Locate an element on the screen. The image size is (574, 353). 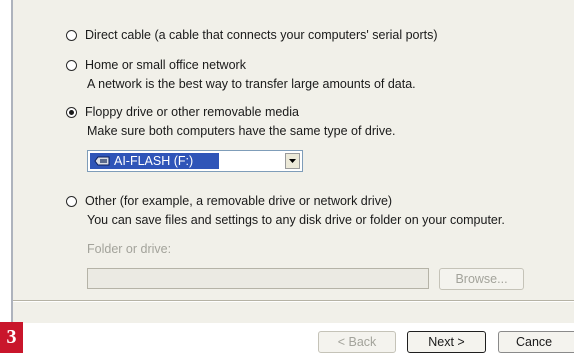
option-home-network: Home or small office network is located at coordinates (156, 65).